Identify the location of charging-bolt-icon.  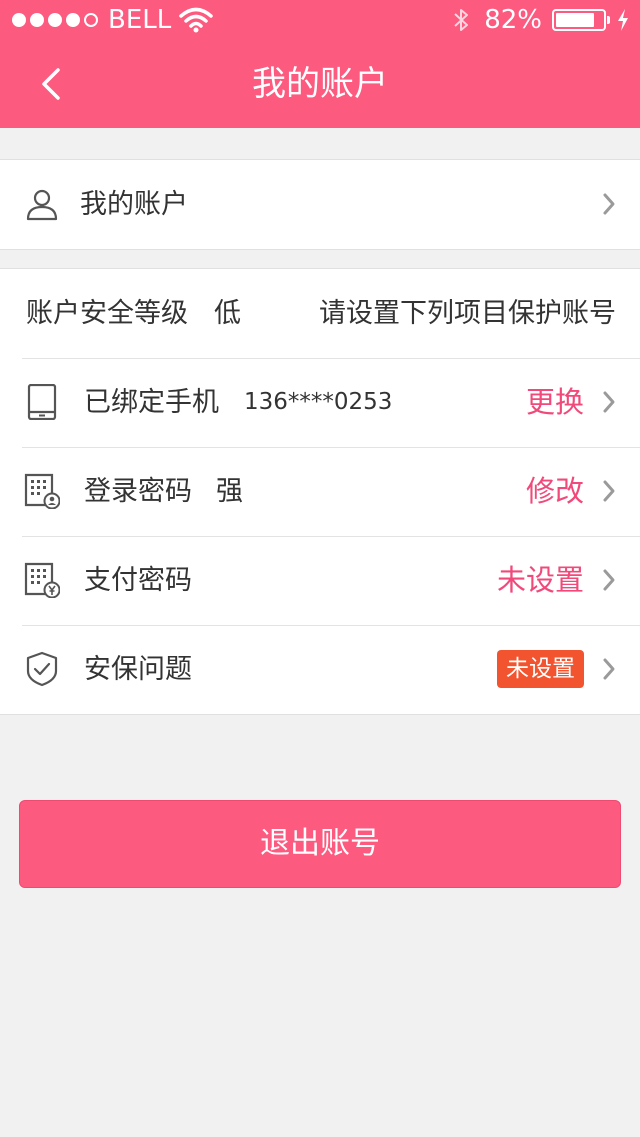
(623, 20).